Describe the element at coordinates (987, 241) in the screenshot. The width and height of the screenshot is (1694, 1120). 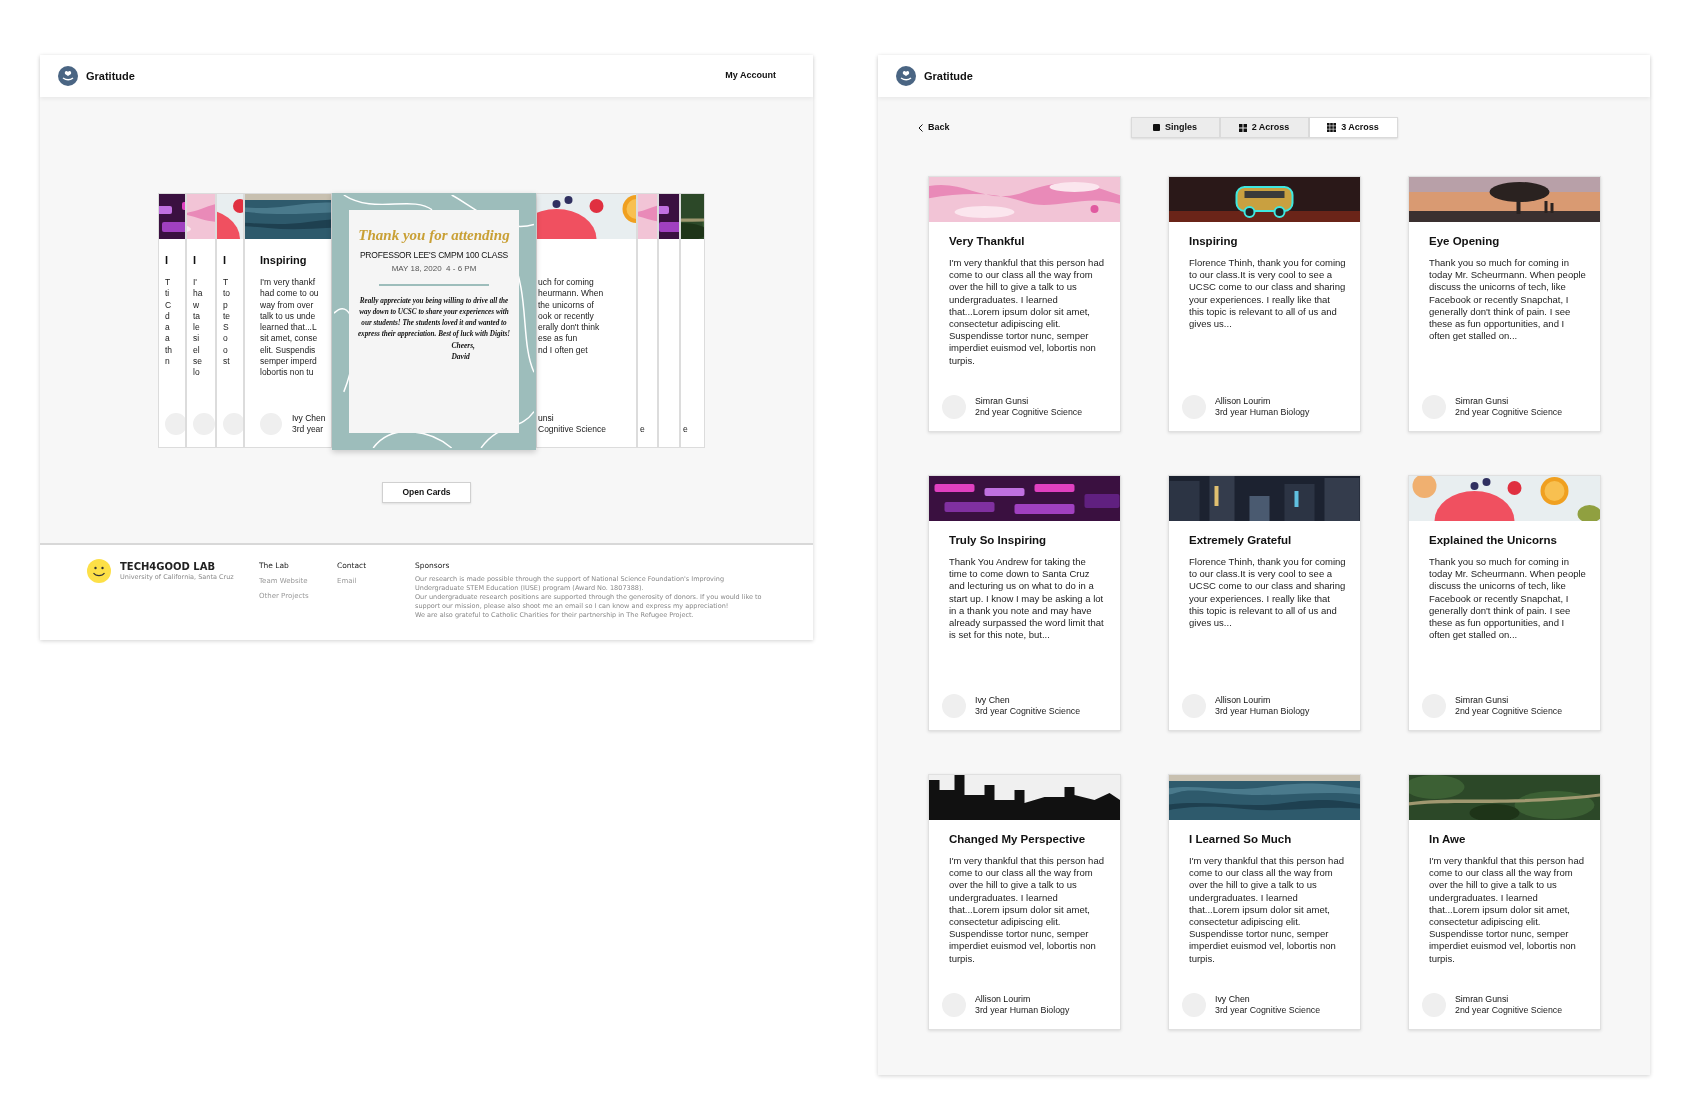
I see `card-title: Very Thankful` at that location.